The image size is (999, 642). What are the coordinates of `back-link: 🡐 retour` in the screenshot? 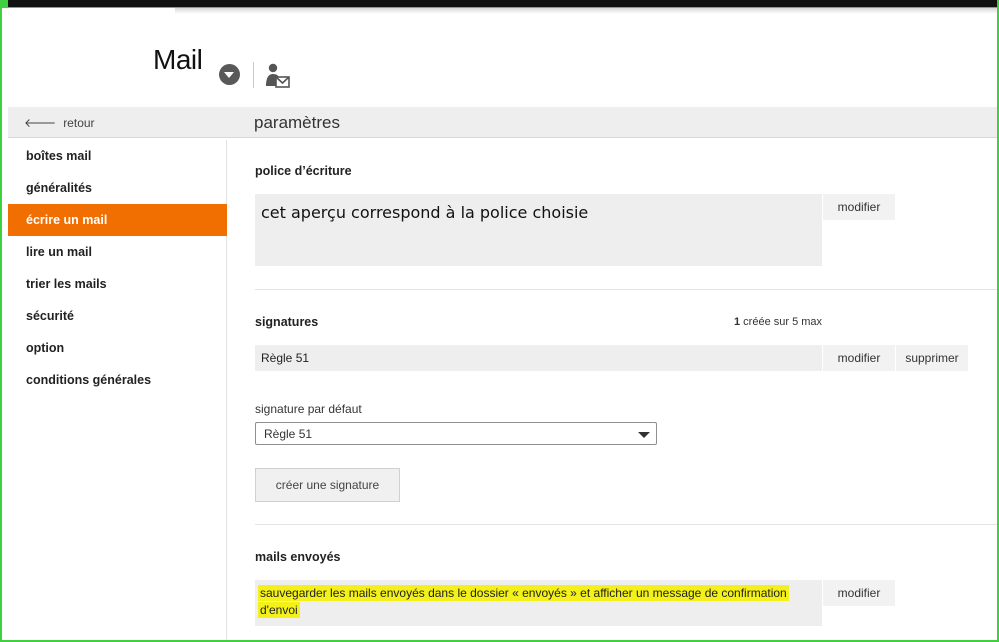 It's located at (59, 123).